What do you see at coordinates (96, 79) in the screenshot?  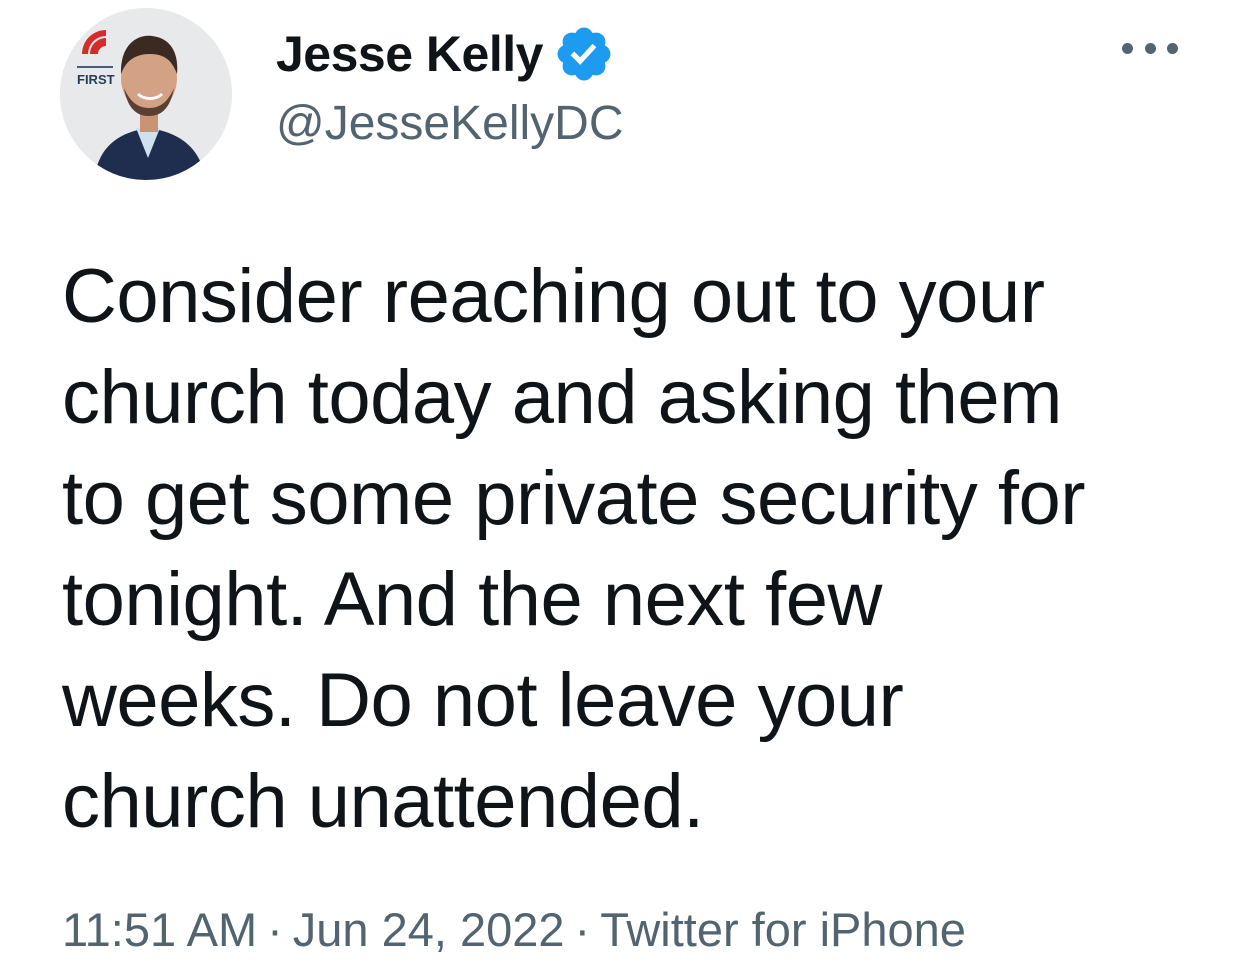 I see `avatar-logo-text: FIRST` at bounding box center [96, 79].